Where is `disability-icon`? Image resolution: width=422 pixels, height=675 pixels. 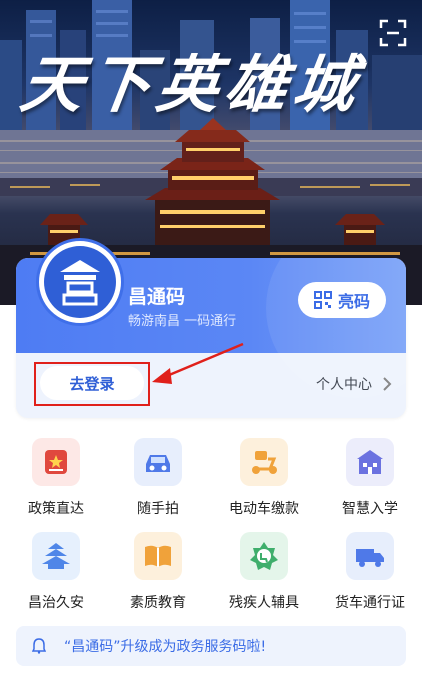
disability-icon is located at coordinates (264, 556).